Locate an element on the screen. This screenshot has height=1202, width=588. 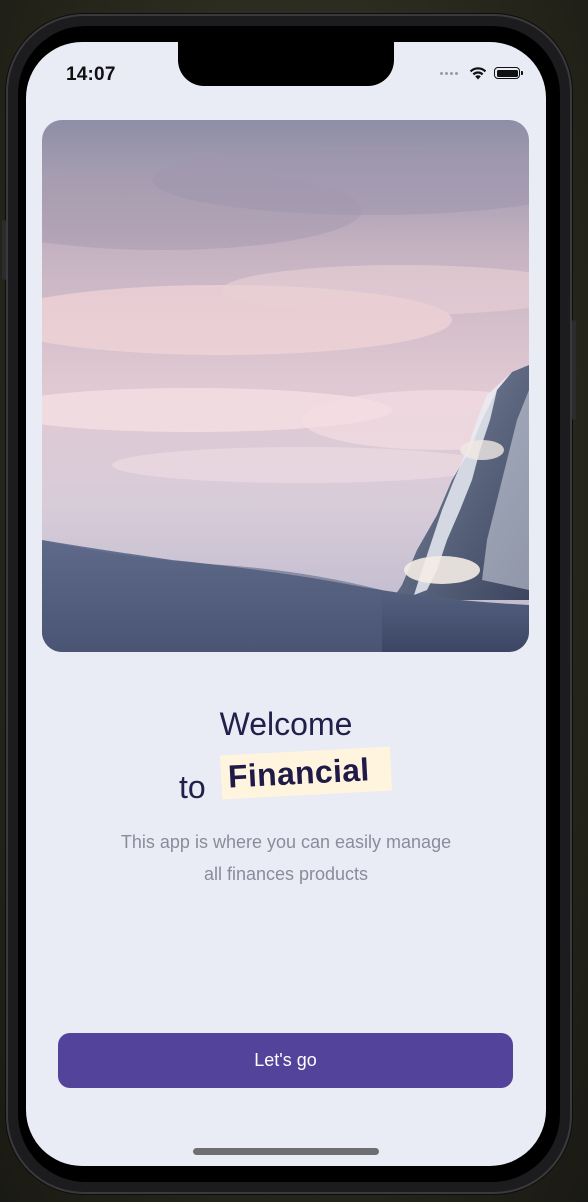
wifi-icon is located at coordinates (478, 73).